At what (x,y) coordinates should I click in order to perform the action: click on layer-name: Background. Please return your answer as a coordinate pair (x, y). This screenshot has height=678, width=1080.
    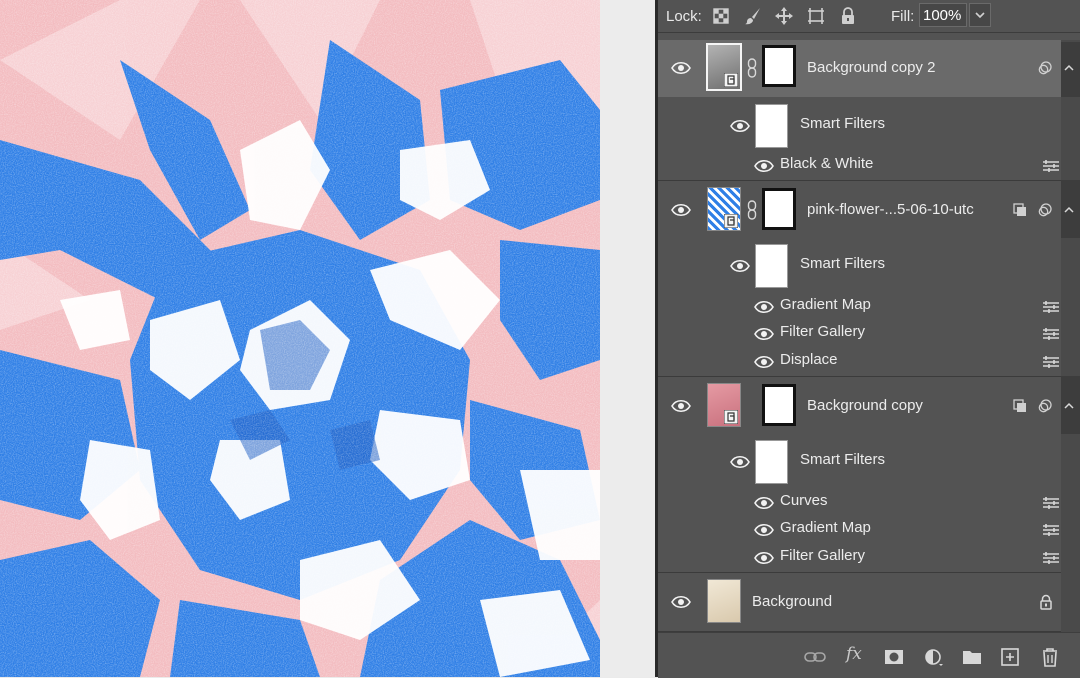
    Looking at the image, I should click on (792, 601).